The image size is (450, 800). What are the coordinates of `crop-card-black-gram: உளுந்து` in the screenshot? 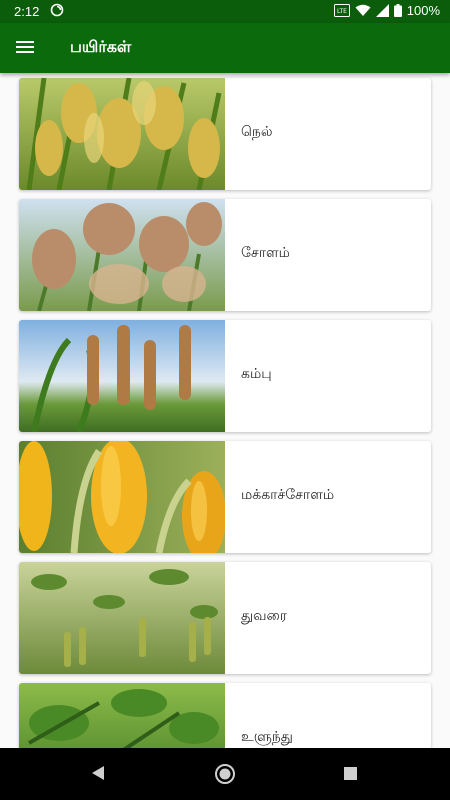 It's located at (225, 715).